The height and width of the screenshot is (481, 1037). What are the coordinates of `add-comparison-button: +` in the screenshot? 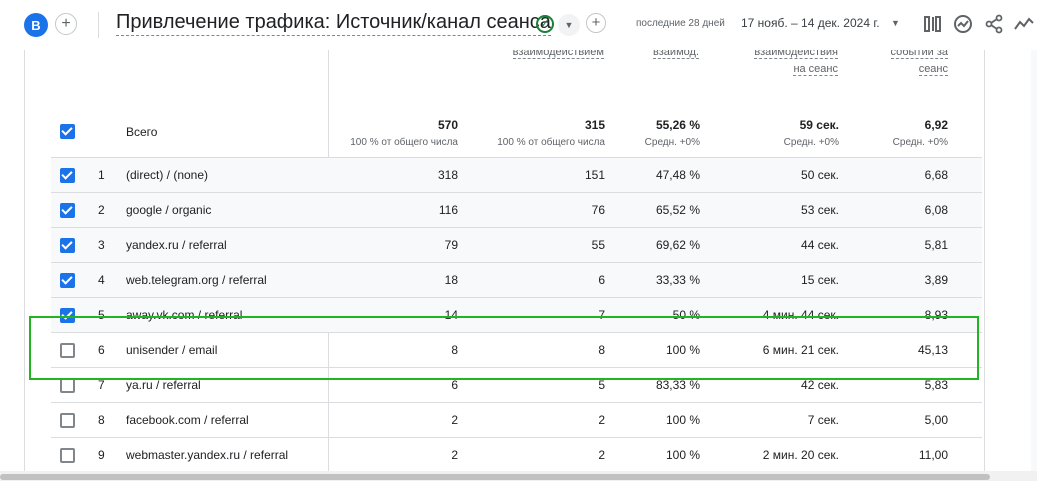 It's located at (66, 24).